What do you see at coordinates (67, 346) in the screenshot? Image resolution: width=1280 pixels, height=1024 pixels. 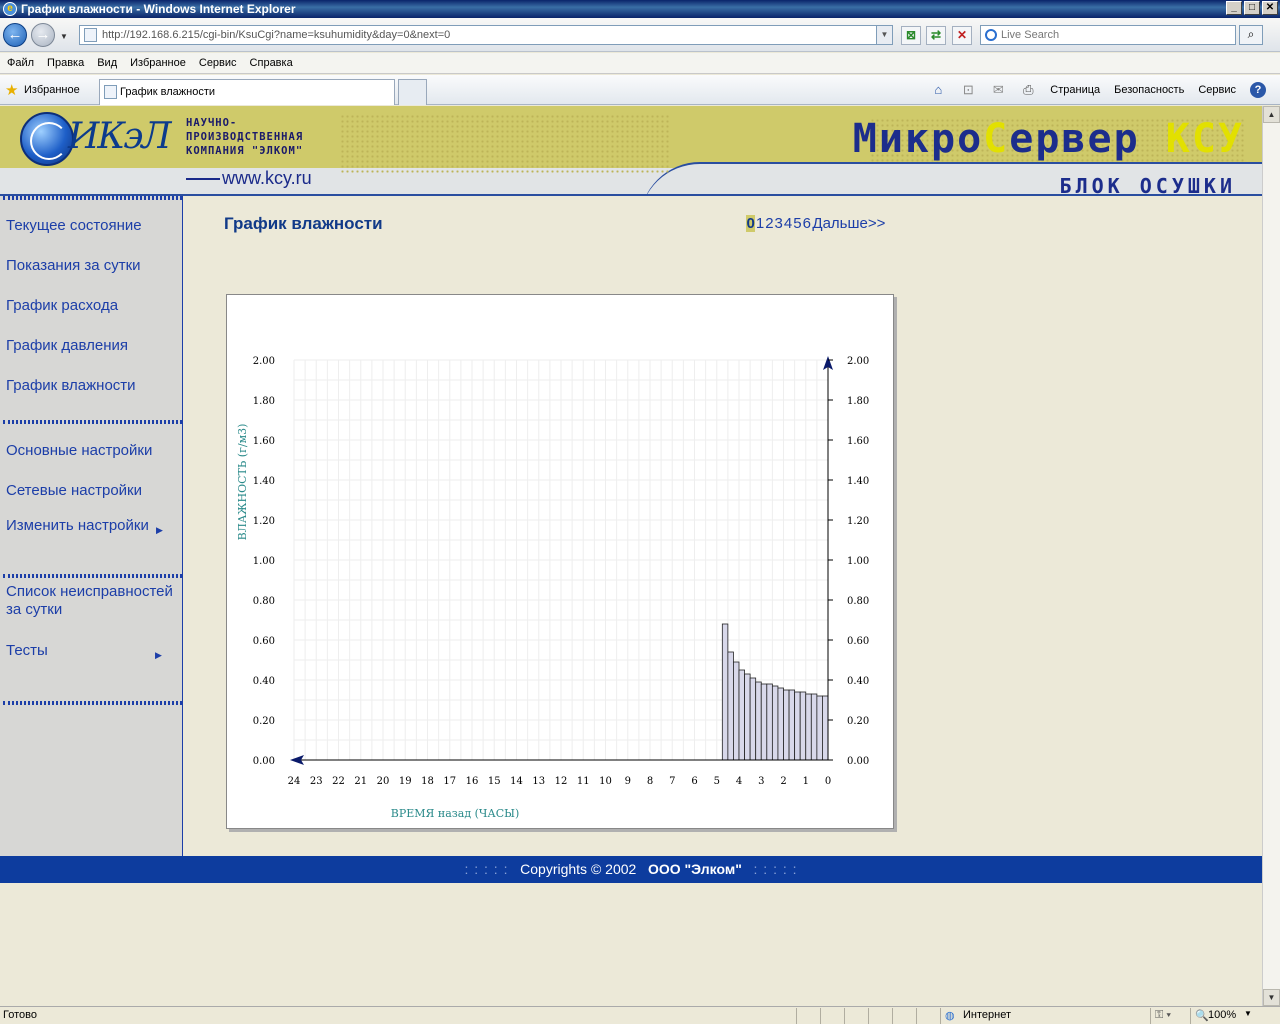 I see `sidebar-item-pressure-chart: График давления` at bounding box center [67, 346].